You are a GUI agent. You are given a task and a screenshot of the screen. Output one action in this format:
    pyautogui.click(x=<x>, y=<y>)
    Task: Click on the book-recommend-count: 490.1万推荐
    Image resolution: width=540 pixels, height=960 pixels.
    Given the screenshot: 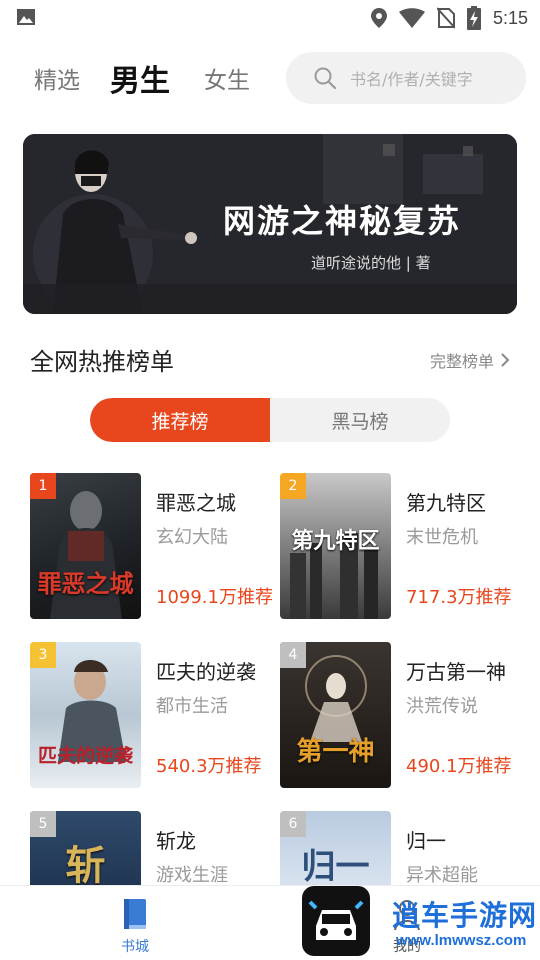 What is the action you would take?
    pyautogui.click(x=459, y=766)
    